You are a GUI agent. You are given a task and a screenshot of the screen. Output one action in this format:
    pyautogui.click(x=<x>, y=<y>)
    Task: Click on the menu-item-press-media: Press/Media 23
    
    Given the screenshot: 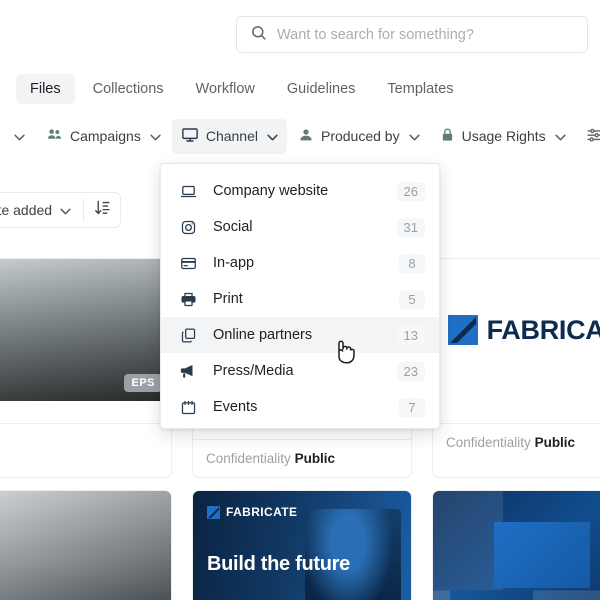 What is the action you would take?
    pyautogui.click(x=300, y=371)
    